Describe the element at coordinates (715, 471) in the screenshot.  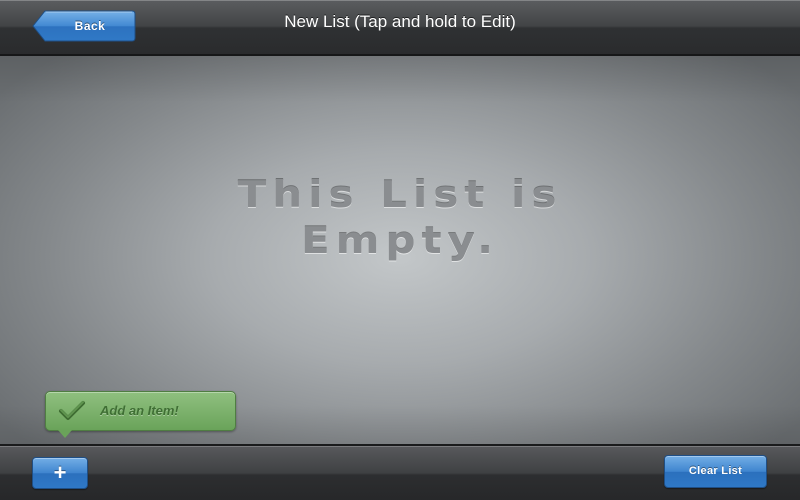
I see `clear-list-button: Clear List` at that location.